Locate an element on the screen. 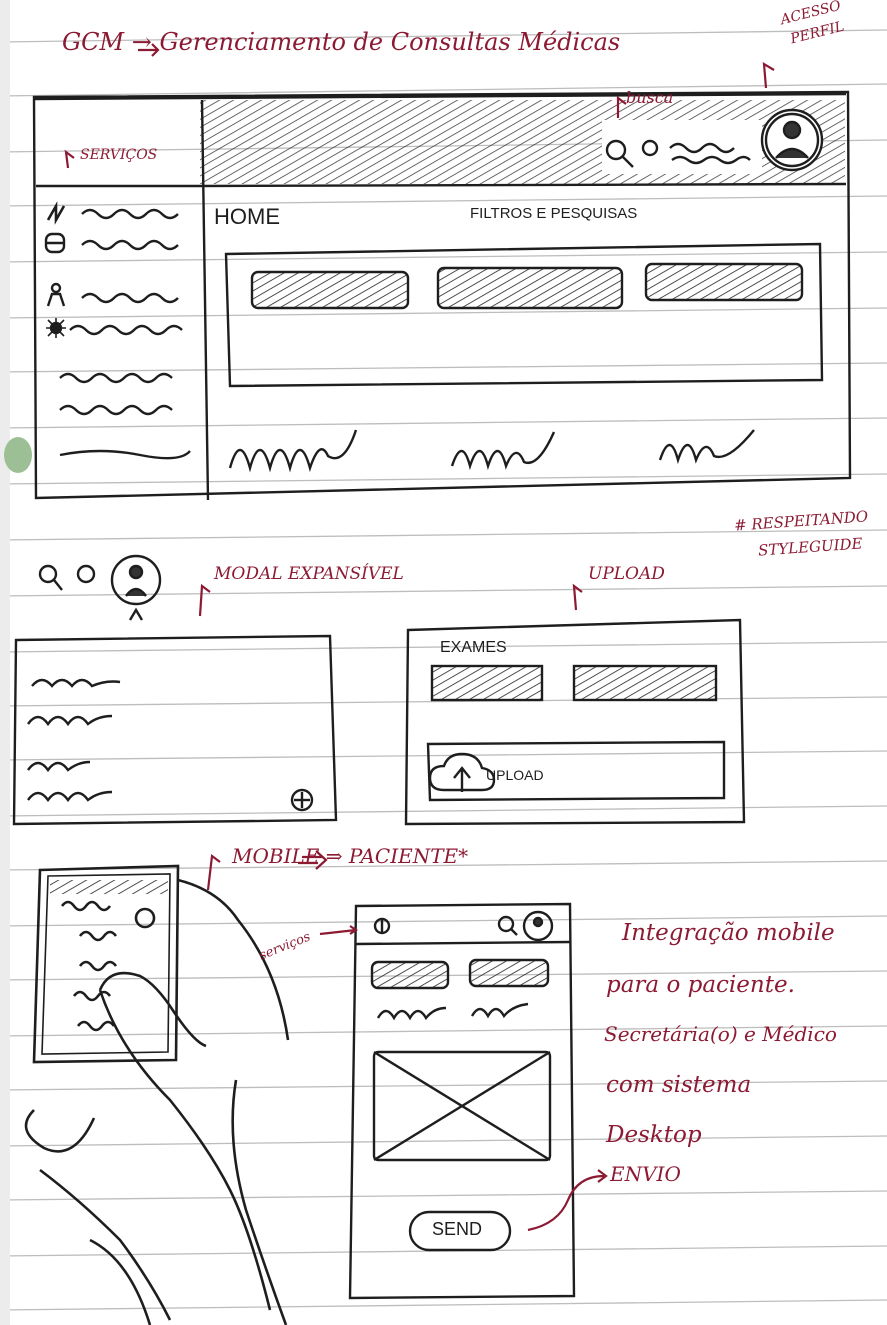 The image size is (887, 1325). busca-label: busca is located at coordinates (650, 97).